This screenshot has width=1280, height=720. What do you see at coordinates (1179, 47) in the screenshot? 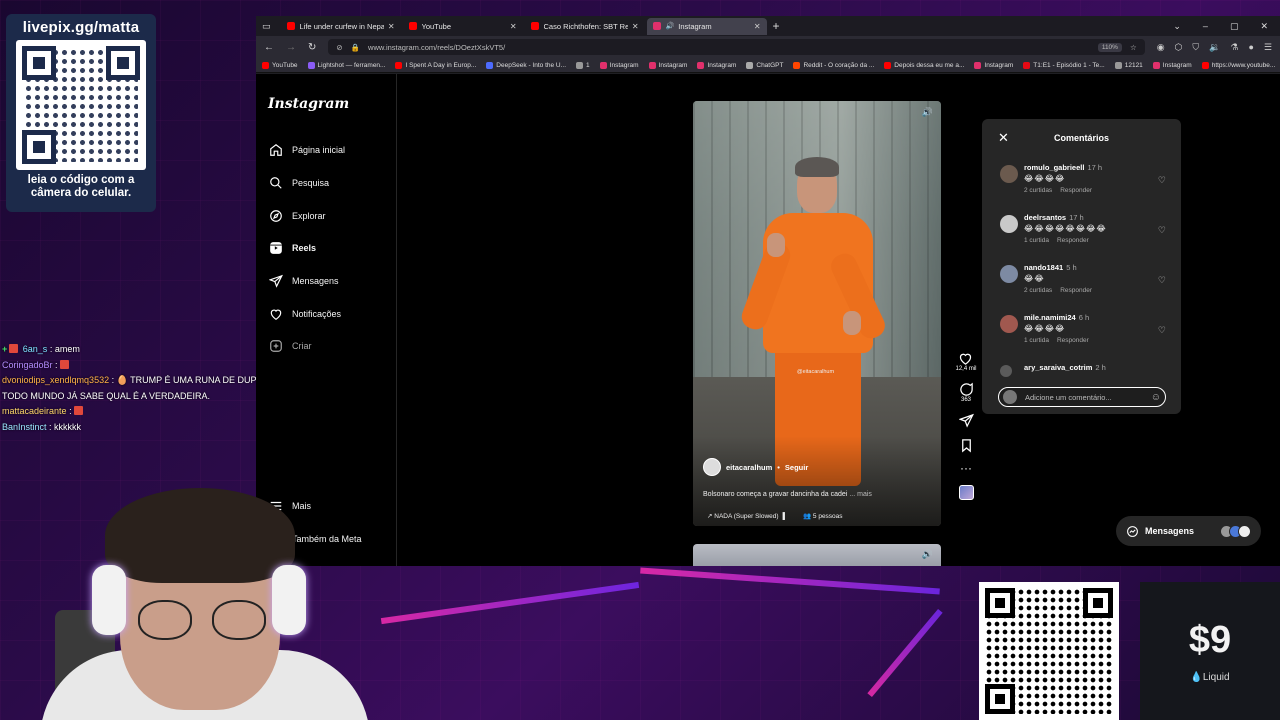
I see `extension-icon: ⬡` at bounding box center [1179, 47].